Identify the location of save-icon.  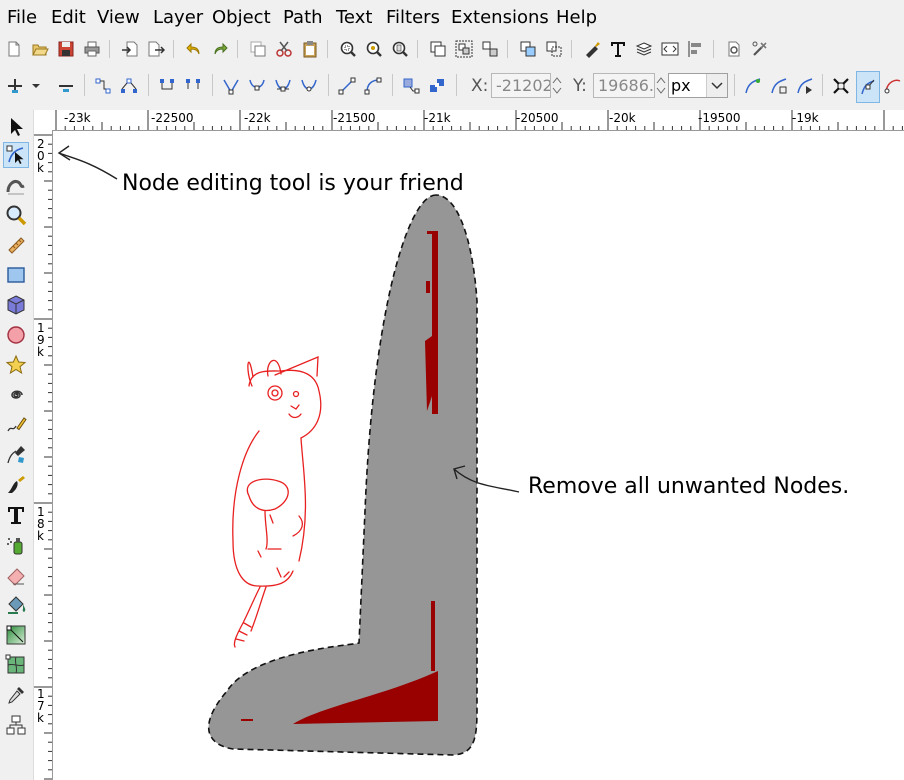
(66, 49).